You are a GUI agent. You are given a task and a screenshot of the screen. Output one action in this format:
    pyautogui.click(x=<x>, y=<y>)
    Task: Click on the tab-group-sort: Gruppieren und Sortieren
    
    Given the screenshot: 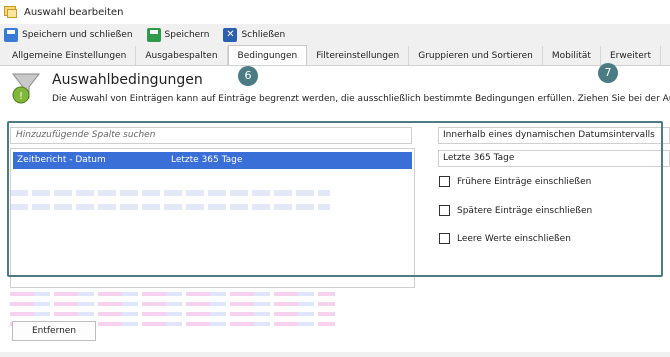 What is the action you would take?
    pyautogui.click(x=476, y=55)
    